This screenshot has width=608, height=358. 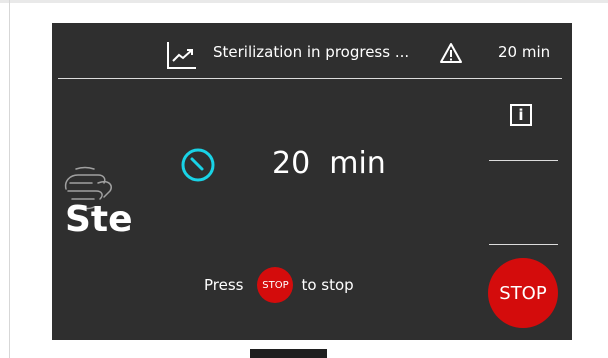 I want to click on trend-chart-icon, so click(x=181, y=55).